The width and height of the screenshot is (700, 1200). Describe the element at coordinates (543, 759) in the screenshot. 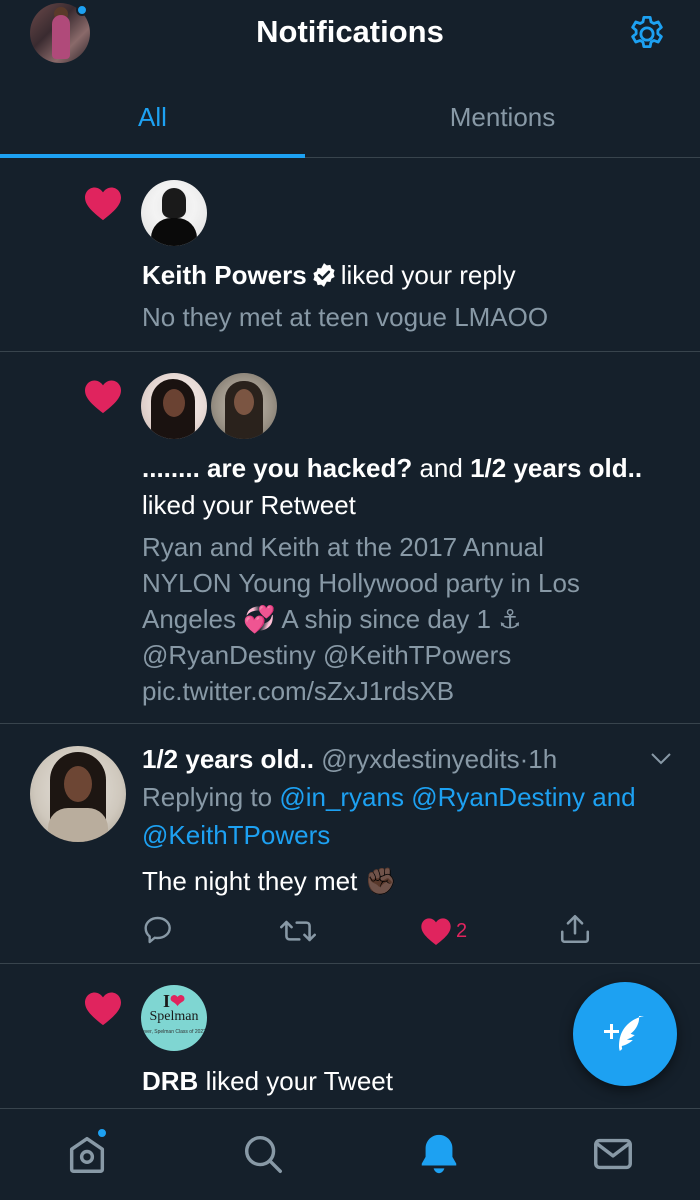

I see `tweet-time: 1h` at that location.